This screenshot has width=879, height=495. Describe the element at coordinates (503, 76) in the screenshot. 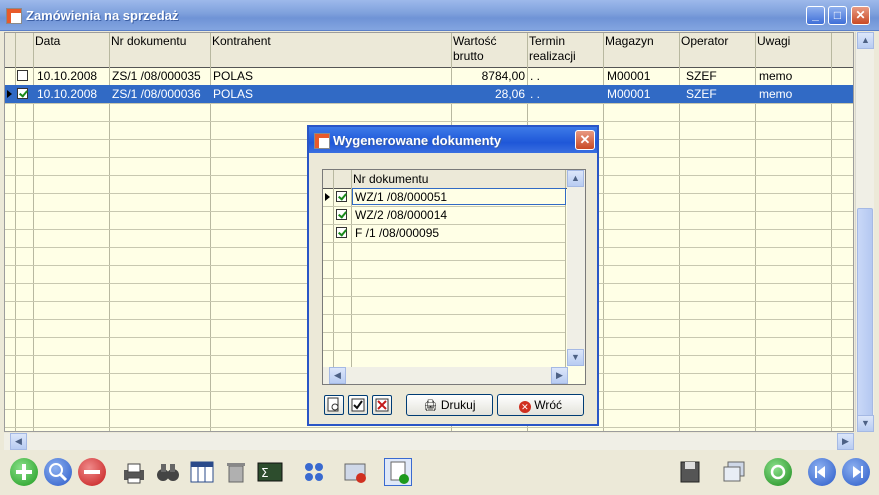

I see `cell-wartosc: 8784,00` at that location.